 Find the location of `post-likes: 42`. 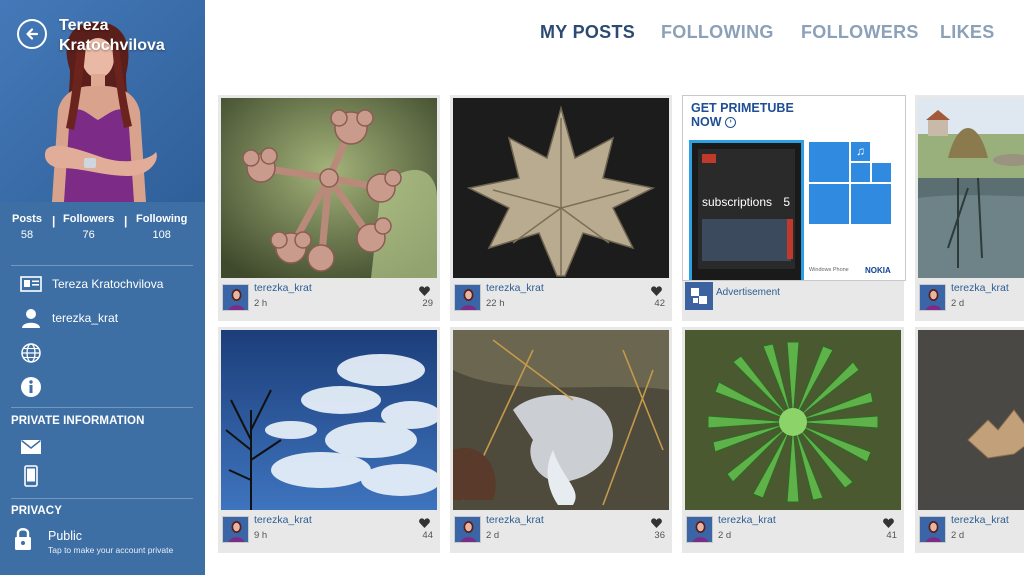

post-likes: 42 is located at coordinates (659, 303).